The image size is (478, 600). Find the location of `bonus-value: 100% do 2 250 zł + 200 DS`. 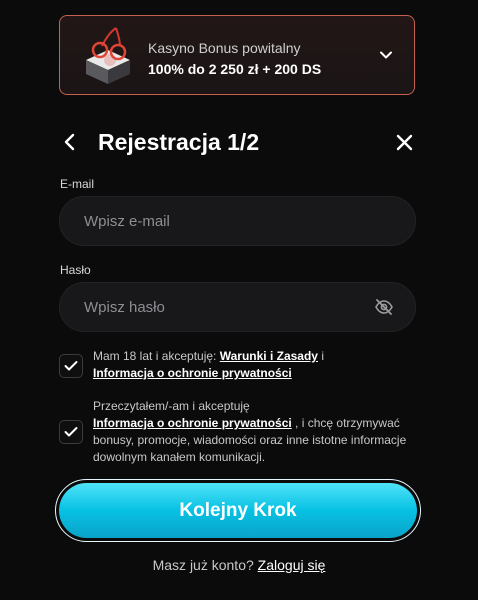

bonus-value: 100% do 2 250 zł + 200 DS is located at coordinates (235, 69).